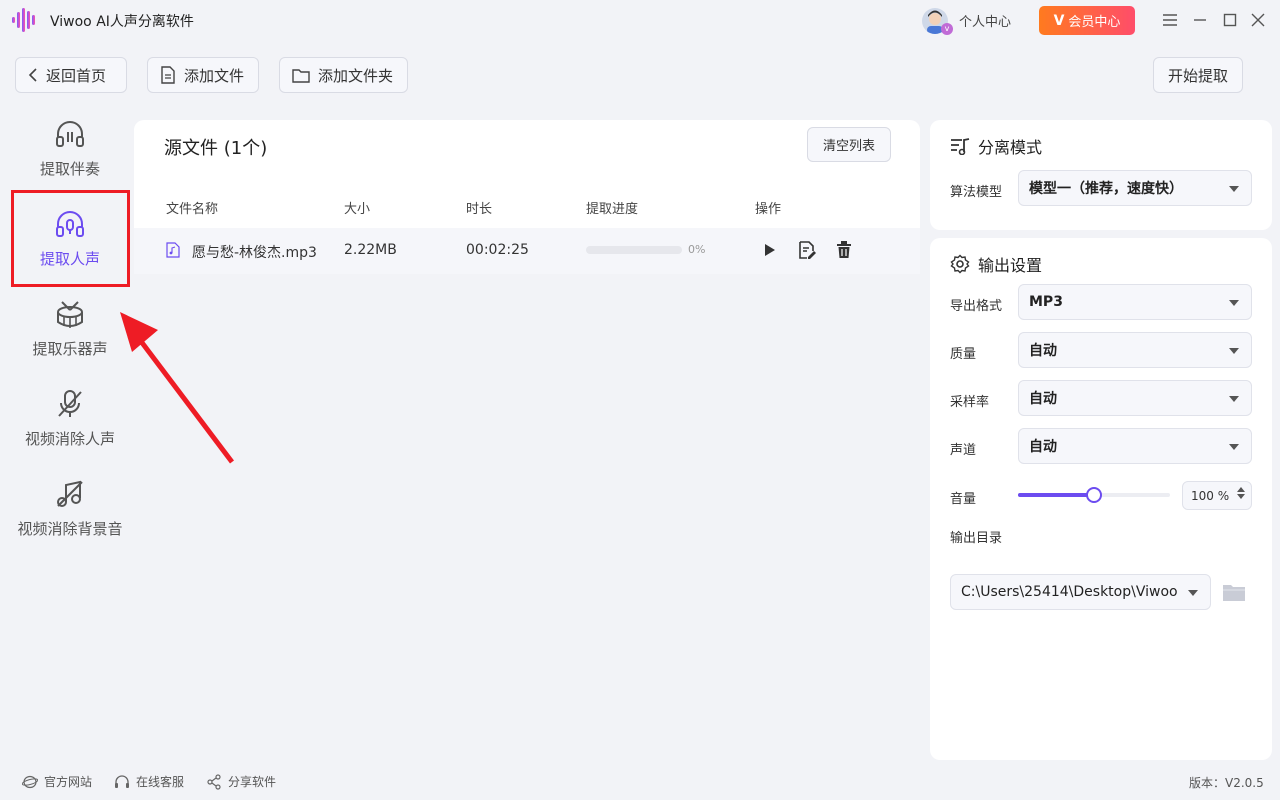 This screenshot has height=800, width=1280. What do you see at coordinates (1258, 20) in the screenshot?
I see `close-icon` at bounding box center [1258, 20].